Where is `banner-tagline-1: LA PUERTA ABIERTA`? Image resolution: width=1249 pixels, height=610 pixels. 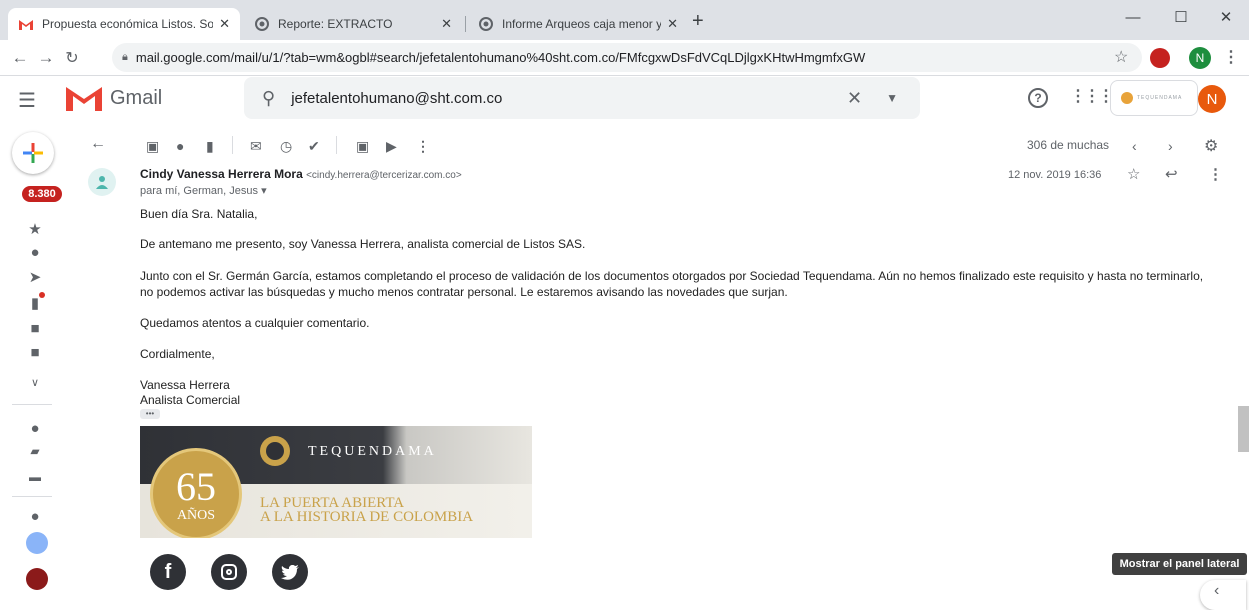
banner-tagline-1: LA PUERTA ABIERTA is located at coordinates (332, 503).